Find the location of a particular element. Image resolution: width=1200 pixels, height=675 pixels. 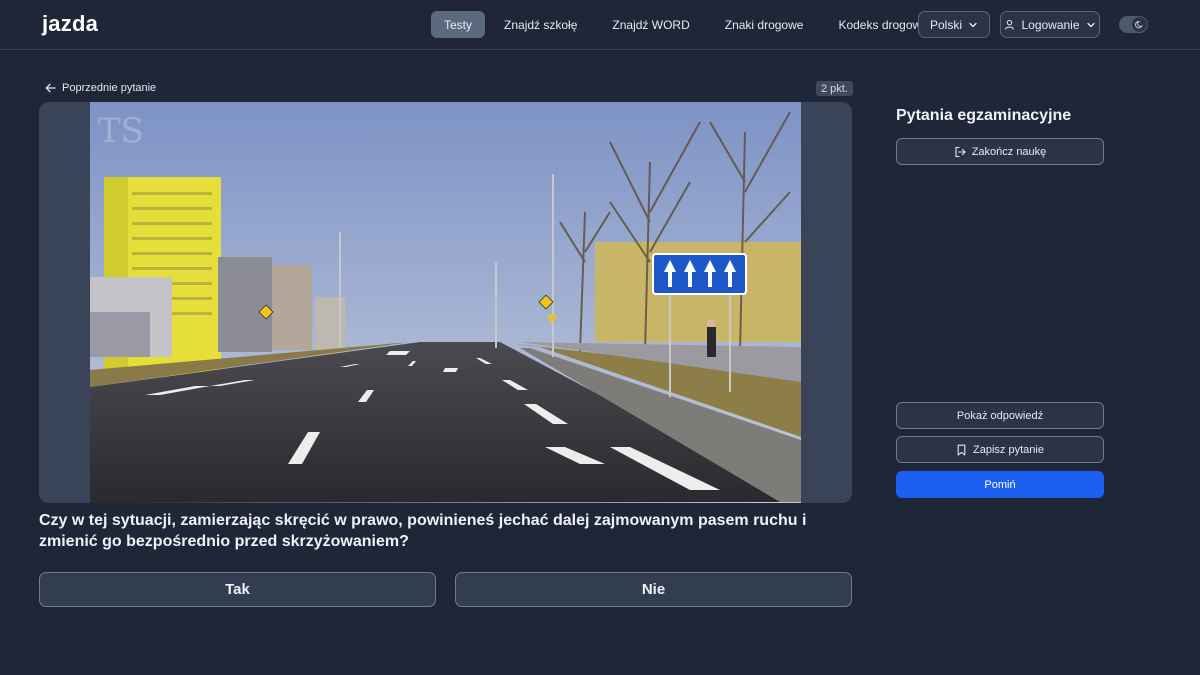

sidebar-title: Pytania egzaminacyjne is located at coordinates (984, 115).